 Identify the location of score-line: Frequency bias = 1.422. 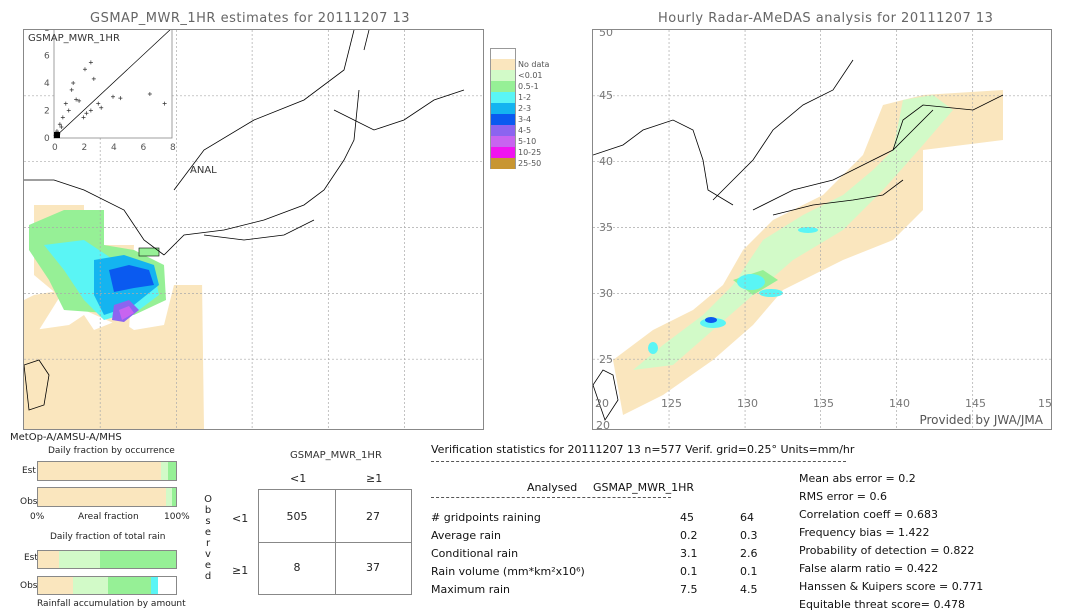
(864, 532).